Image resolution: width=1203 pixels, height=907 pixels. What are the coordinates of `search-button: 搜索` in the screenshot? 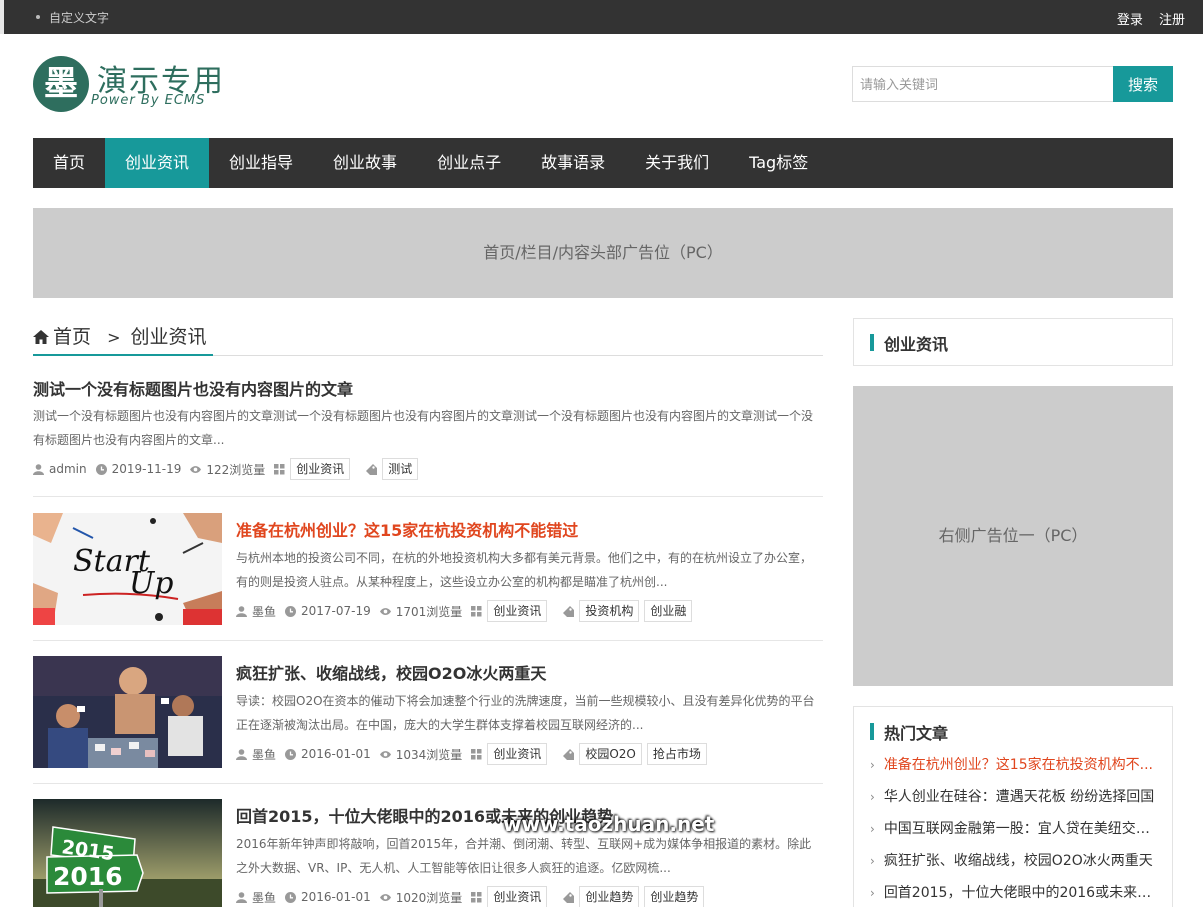 It's located at (1143, 84).